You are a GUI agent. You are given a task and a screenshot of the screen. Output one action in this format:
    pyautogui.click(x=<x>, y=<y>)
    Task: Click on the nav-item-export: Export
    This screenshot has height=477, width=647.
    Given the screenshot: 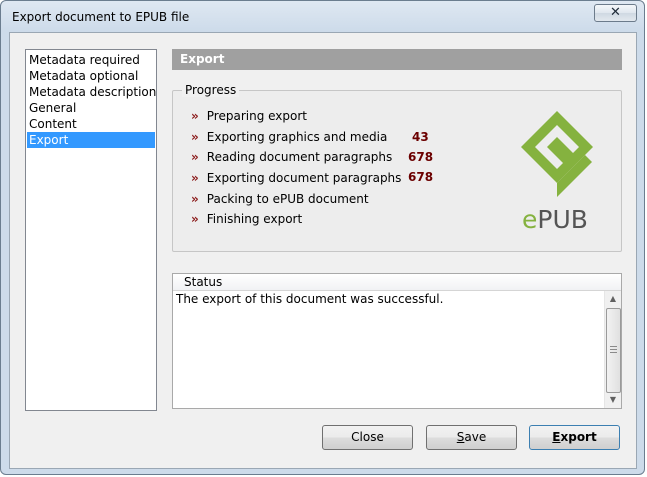 What is the action you would take?
    pyautogui.click(x=91, y=140)
    